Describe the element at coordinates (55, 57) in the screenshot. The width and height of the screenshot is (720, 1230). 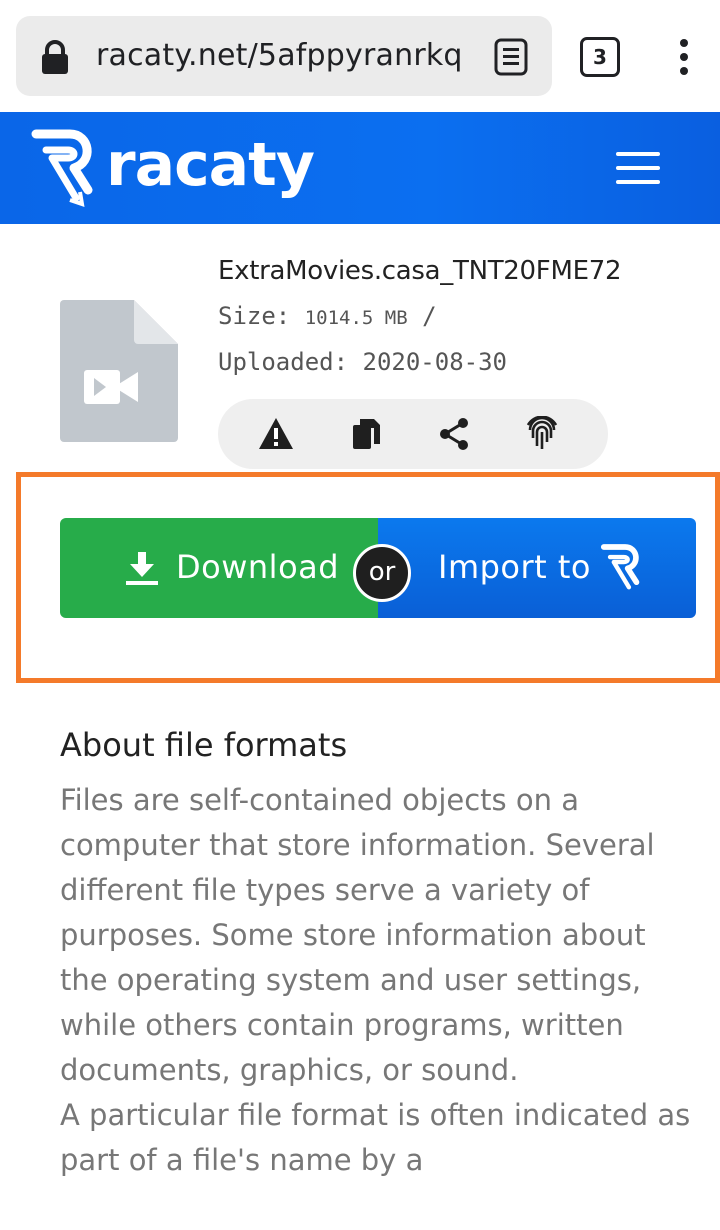
I see `lock-icon` at that location.